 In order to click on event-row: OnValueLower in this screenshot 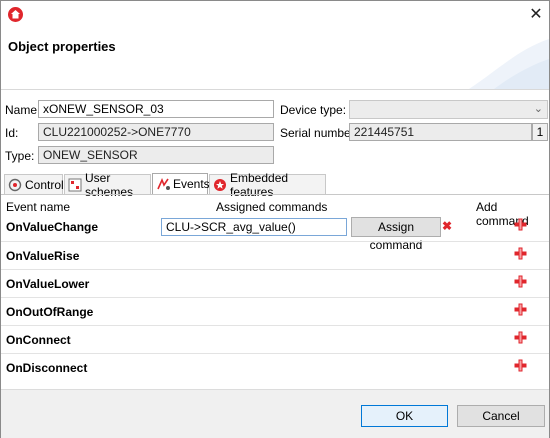, I will do `click(275, 284)`.